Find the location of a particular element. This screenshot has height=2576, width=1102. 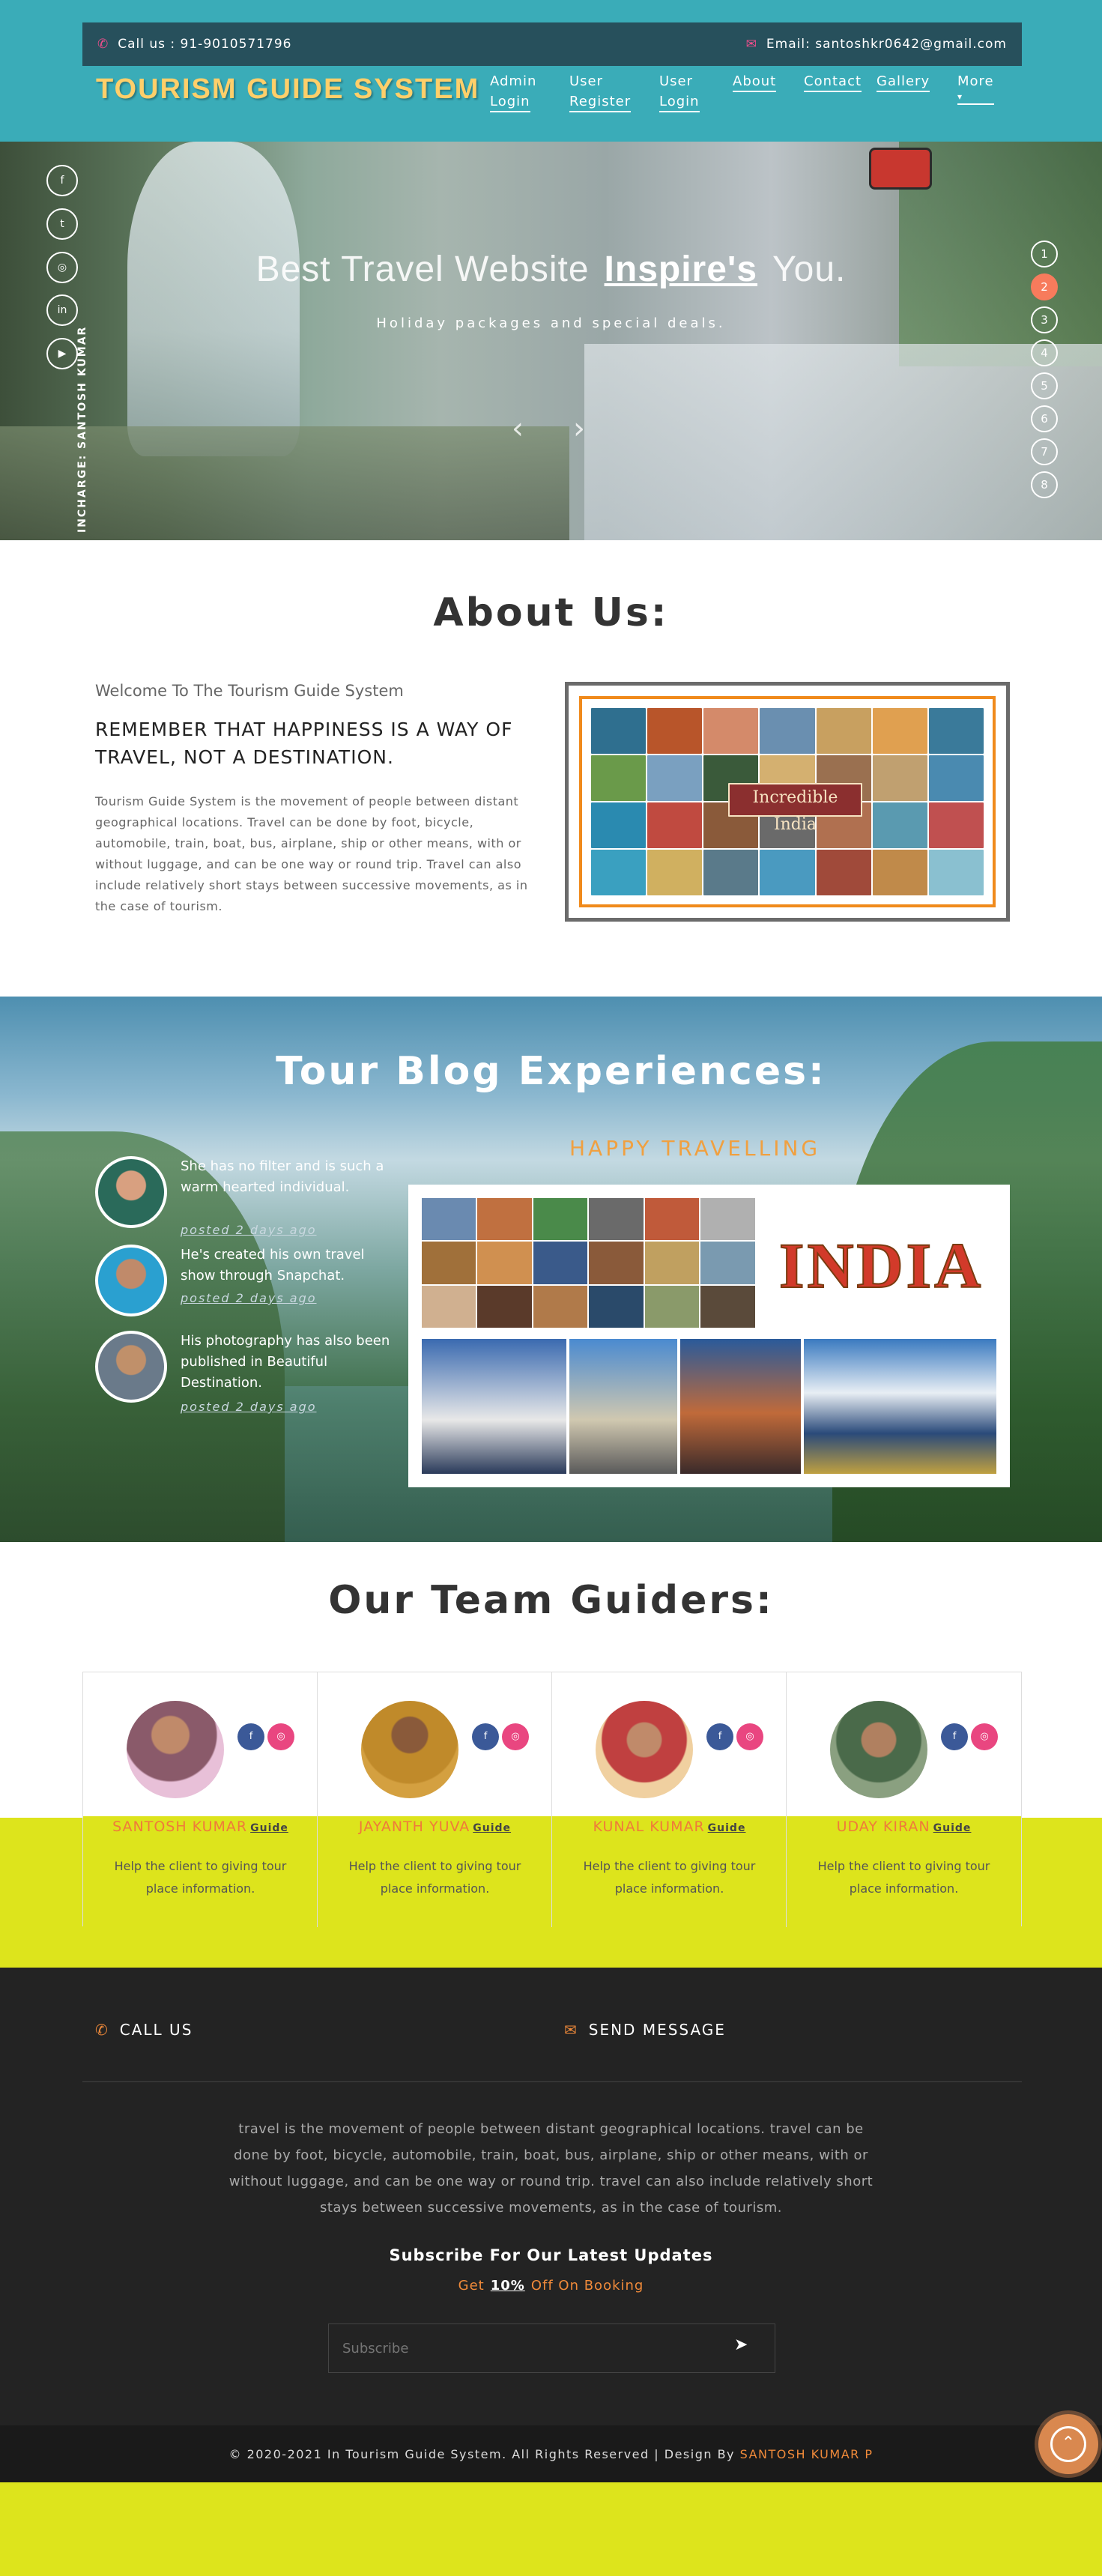

incredible-india-banner: Incredible India is located at coordinates (795, 808).